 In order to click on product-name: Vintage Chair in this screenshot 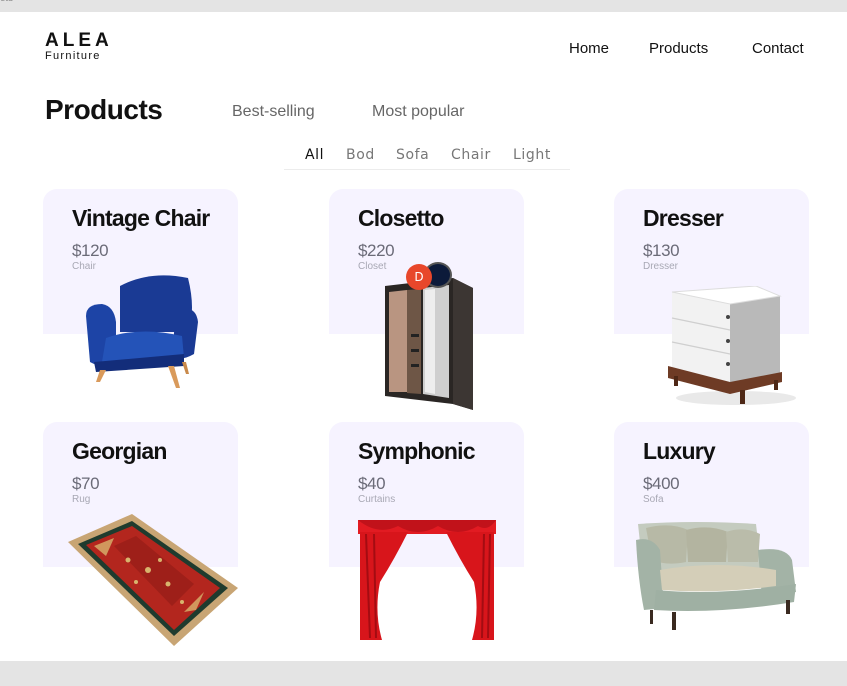, I will do `click(141, 218)`.